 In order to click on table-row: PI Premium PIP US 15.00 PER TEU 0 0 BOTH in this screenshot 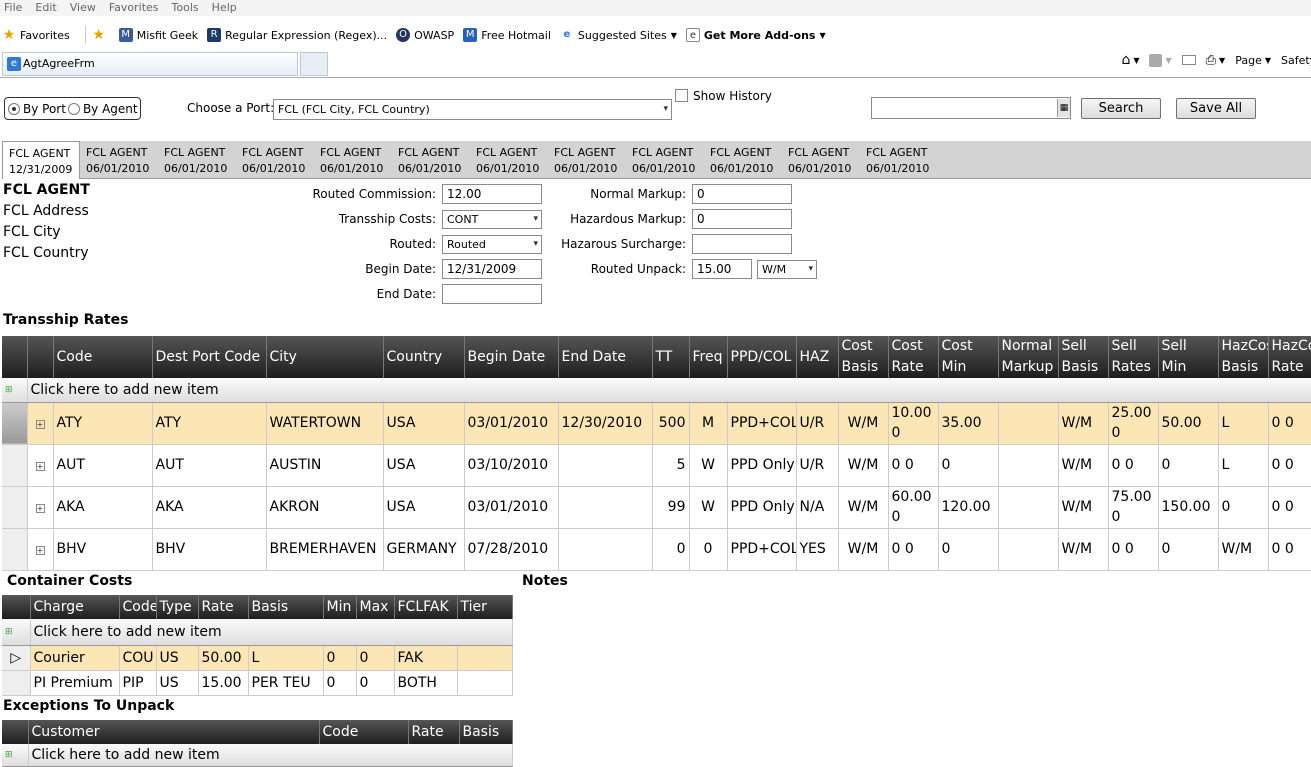, I will do `click(257, 683)`.